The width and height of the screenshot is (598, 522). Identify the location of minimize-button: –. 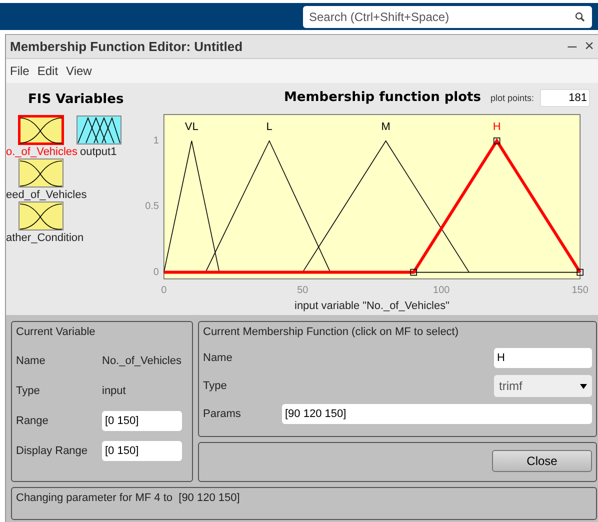
(572, 46).